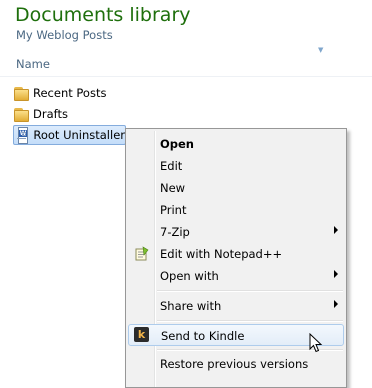  I want to click on word-document-icon: W, so click(23, 135).